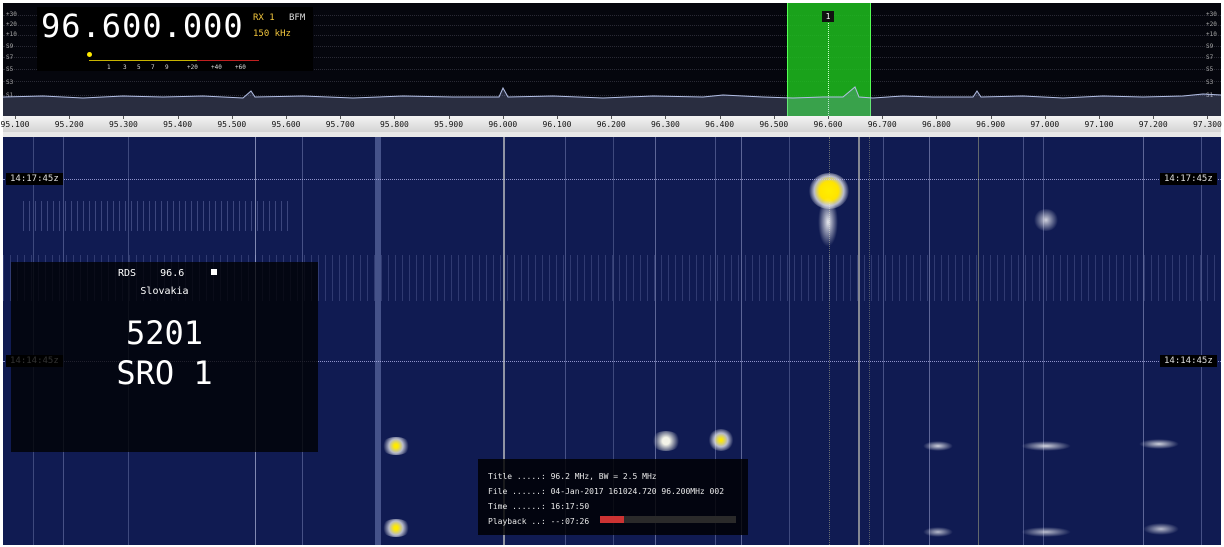 The image size is (1224, 547). What do you see at coordinates (572, 476) in the screenshot?
I see `recording-title: Title .....: 96.2 MHz, BW = 2.5 MHz` at bounding box center [572, 476].